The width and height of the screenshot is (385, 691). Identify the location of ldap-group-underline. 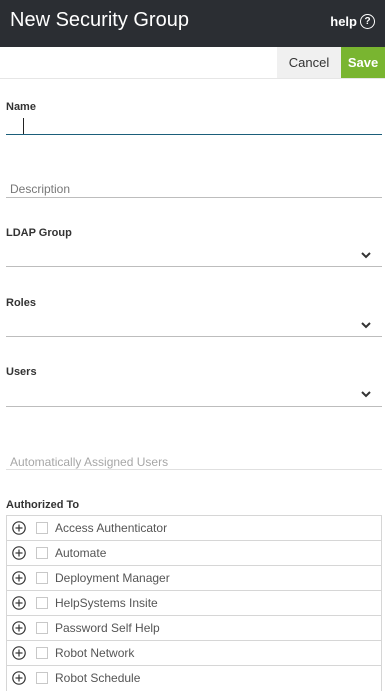
(194, 266).